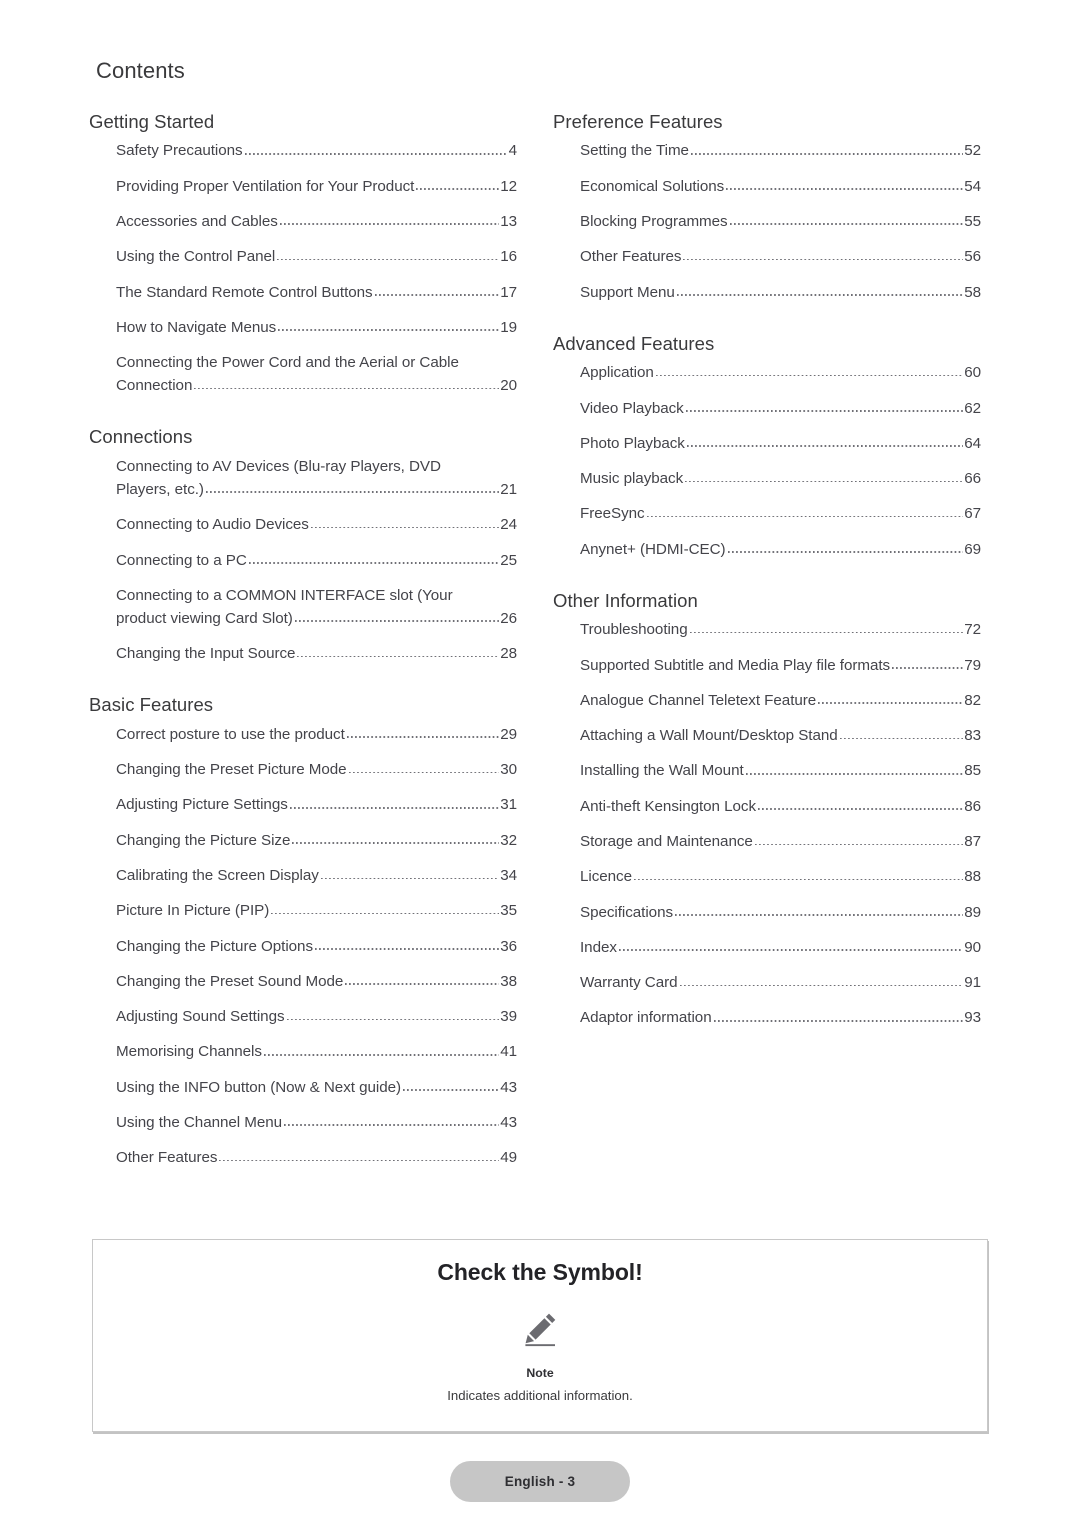 This screenshot has width=1080, height=1534. Describe the element at coordinates (972, 736) in the screenshot. I see `toc-entry-page-number: 83` at that location.